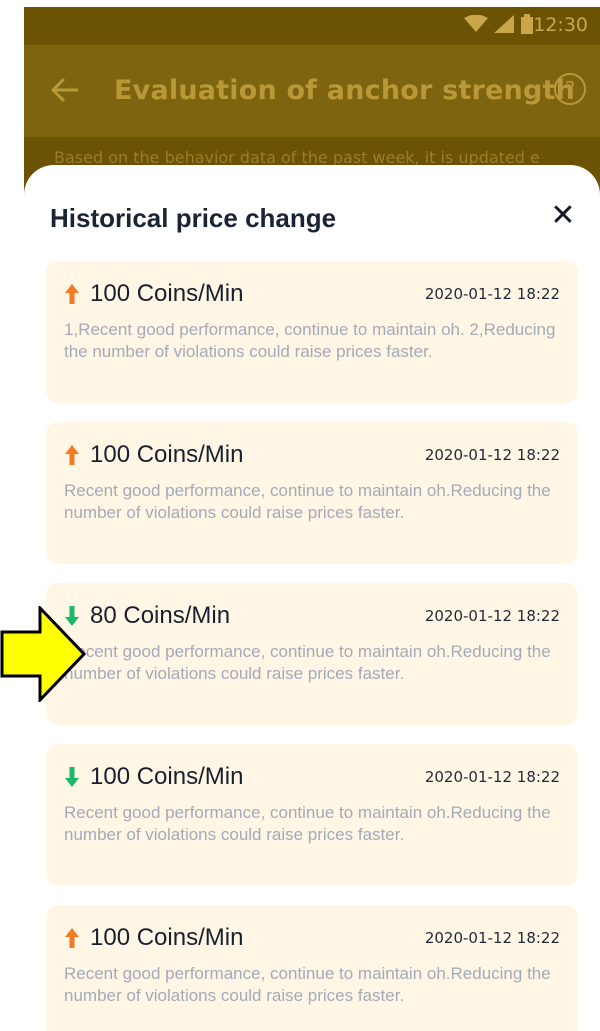 The image size is (600, 1031). Describe the element at coordinates (72, 777) in the screenshot. I see `arrow-down-icon` at that location.